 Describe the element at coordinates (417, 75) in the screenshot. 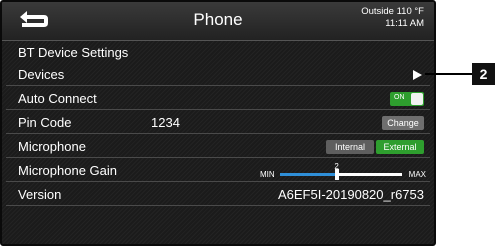

I see `play-arrow-icon` at that location.